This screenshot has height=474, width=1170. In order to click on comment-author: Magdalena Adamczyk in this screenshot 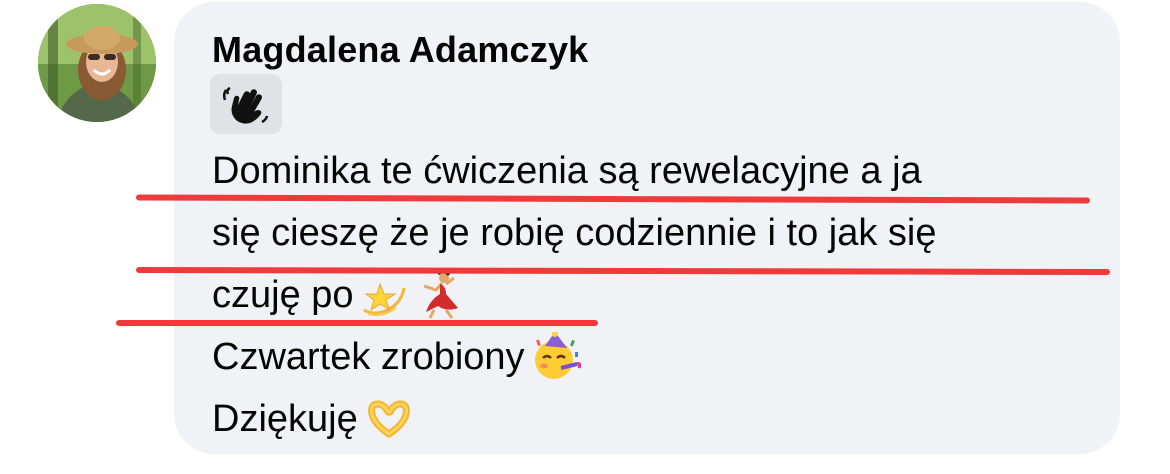, I will do `click(400, 50)`.